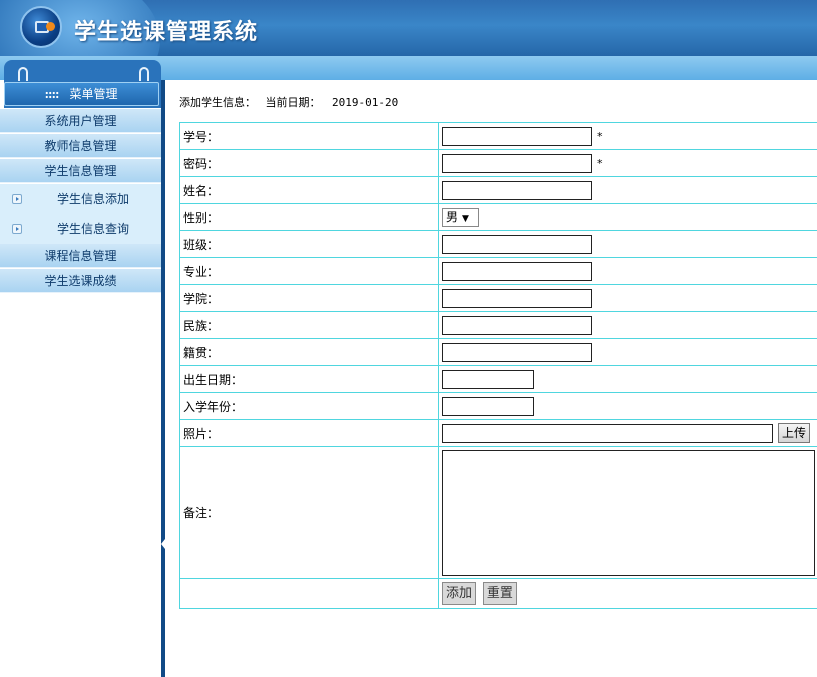 This screenshot has width=817, height=677. I want to click on date-label: 当前日期：, so click(293, 102).